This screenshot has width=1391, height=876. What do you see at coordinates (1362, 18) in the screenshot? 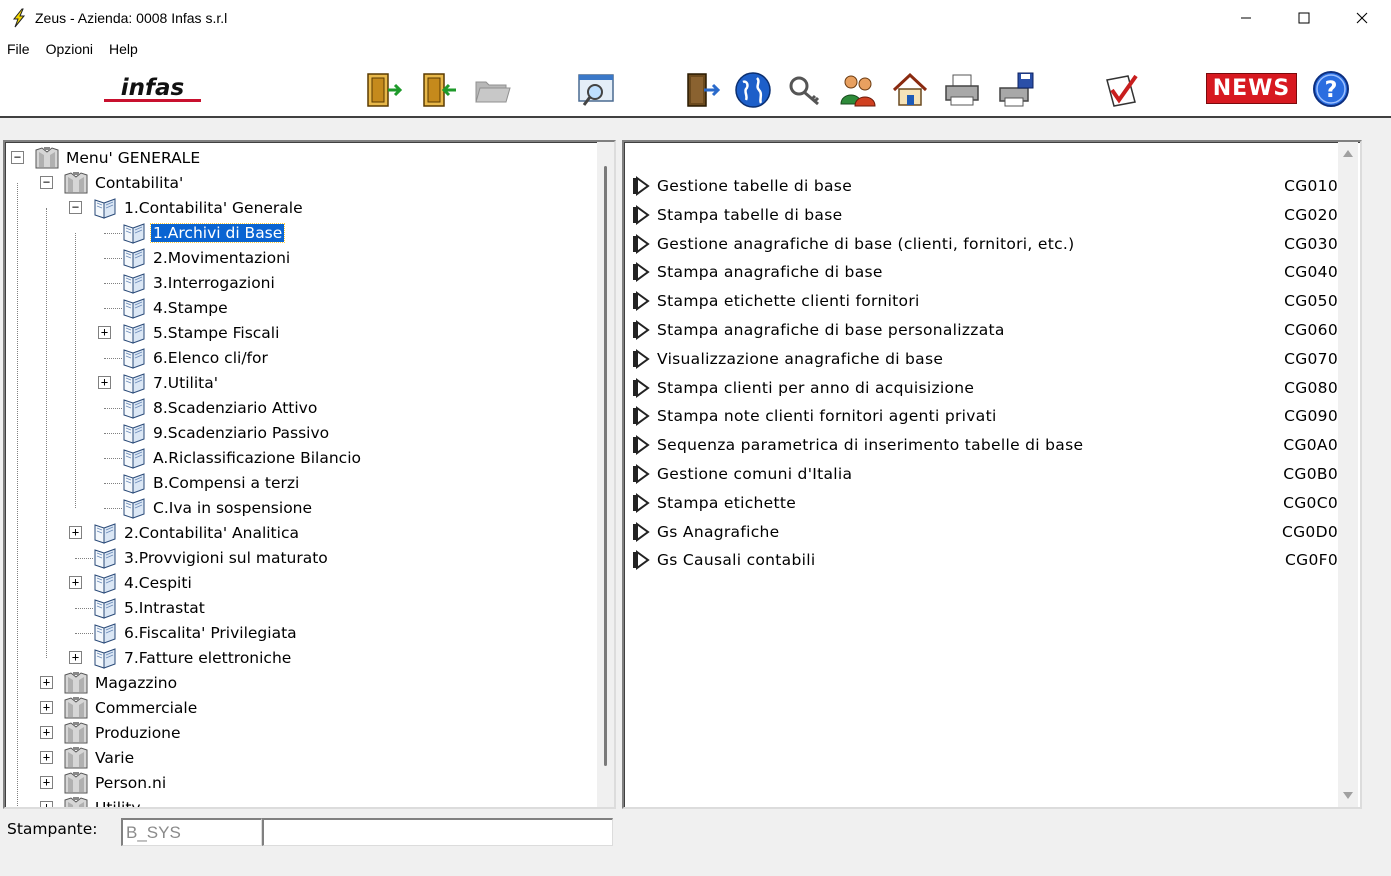
I see `close-button` at bounding box center [1362, 18].